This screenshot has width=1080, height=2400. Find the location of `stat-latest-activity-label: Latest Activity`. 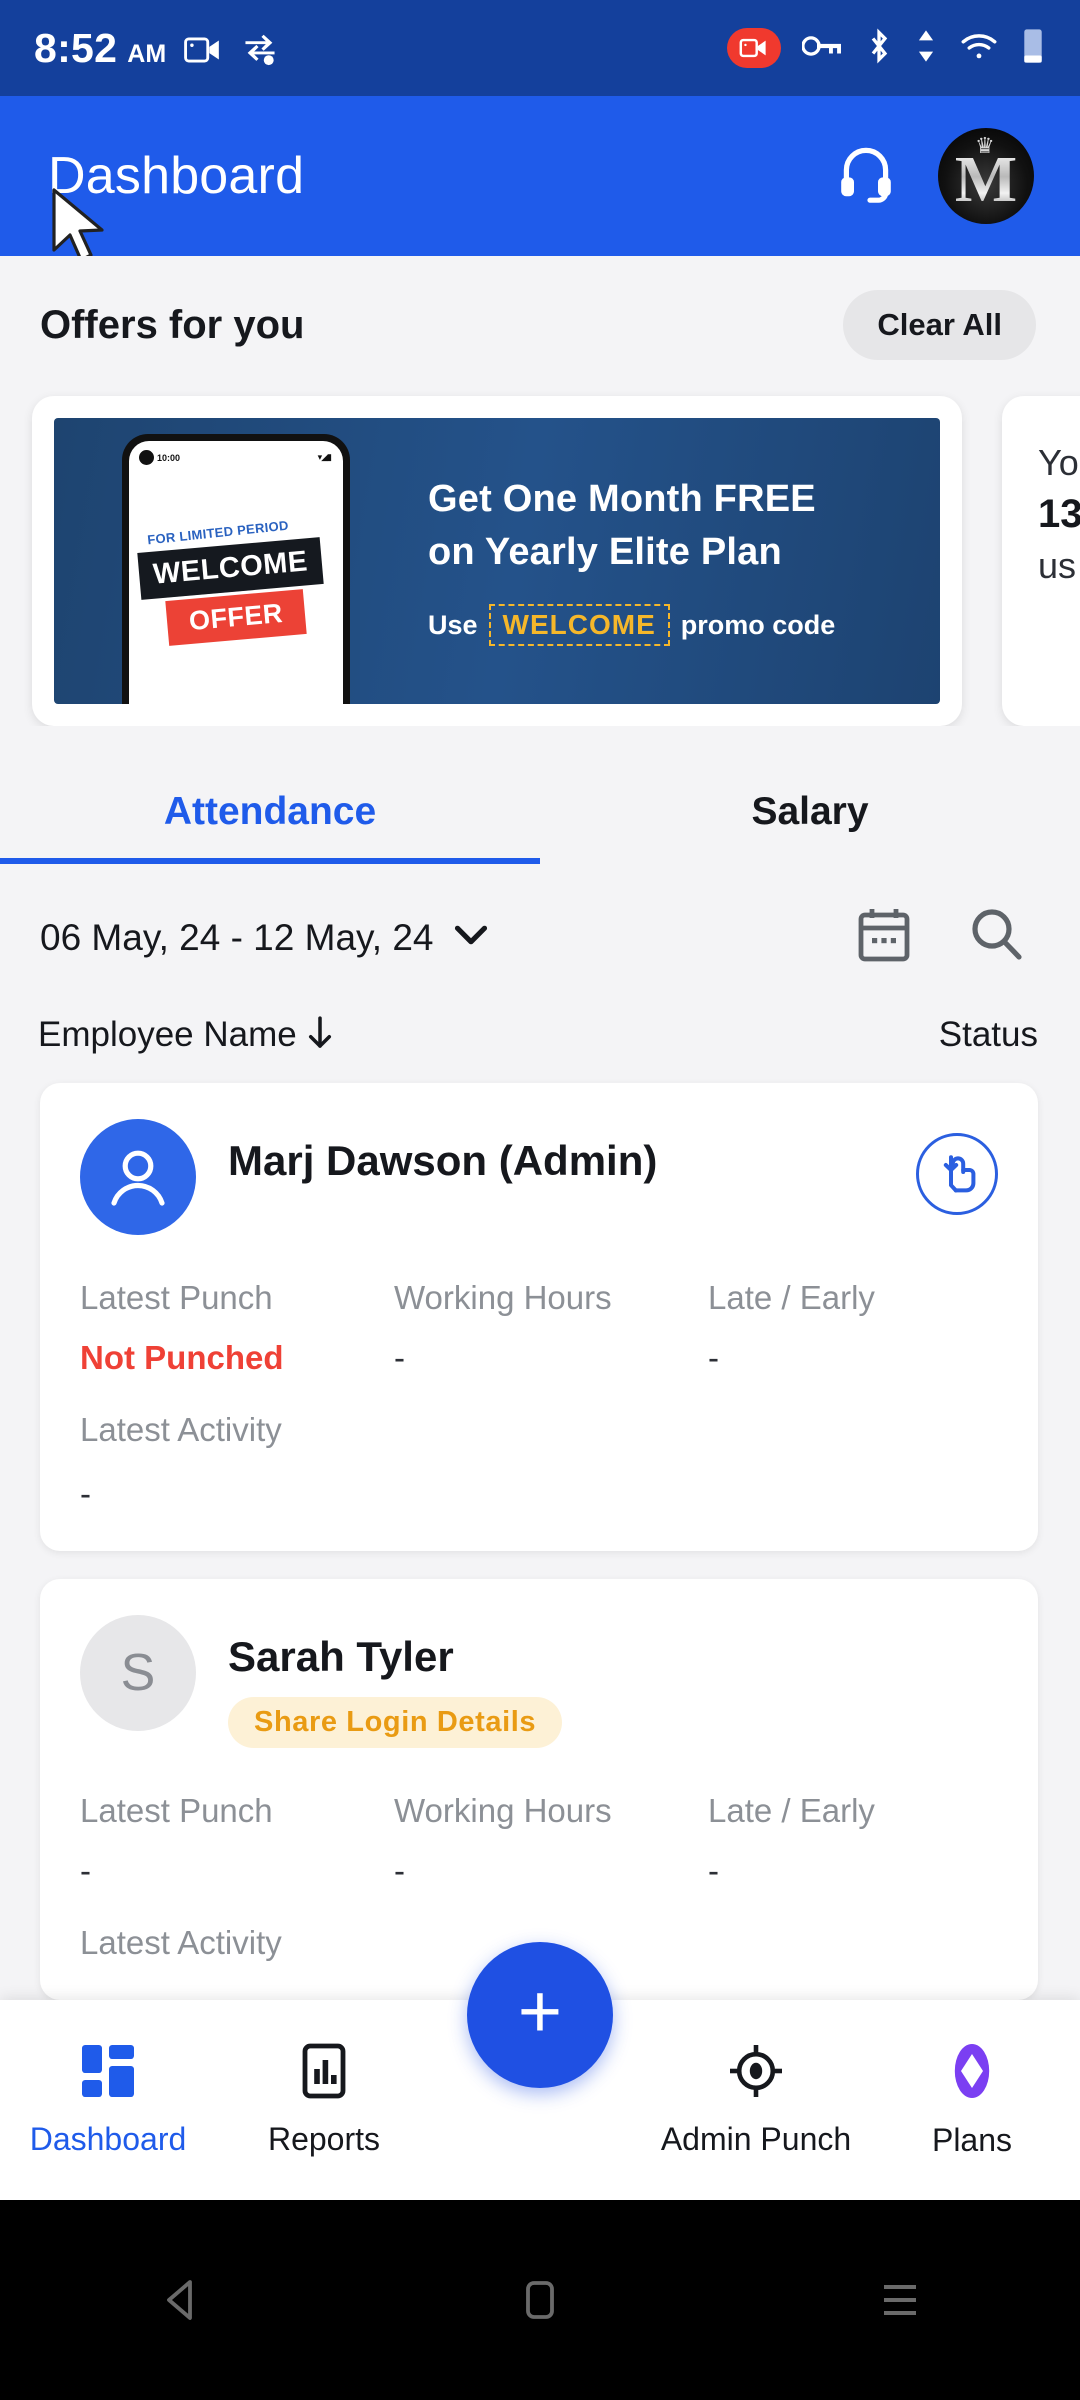

stat-latest-activity-label: Latest Activity is located at coordinates (181, 1429).